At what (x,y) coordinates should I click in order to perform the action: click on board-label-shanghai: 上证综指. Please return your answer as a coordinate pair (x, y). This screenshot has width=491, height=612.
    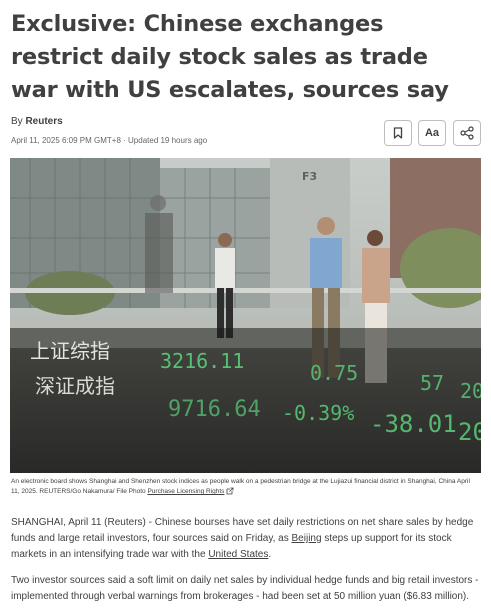
    Looking at the image, I should click on (70, 351).